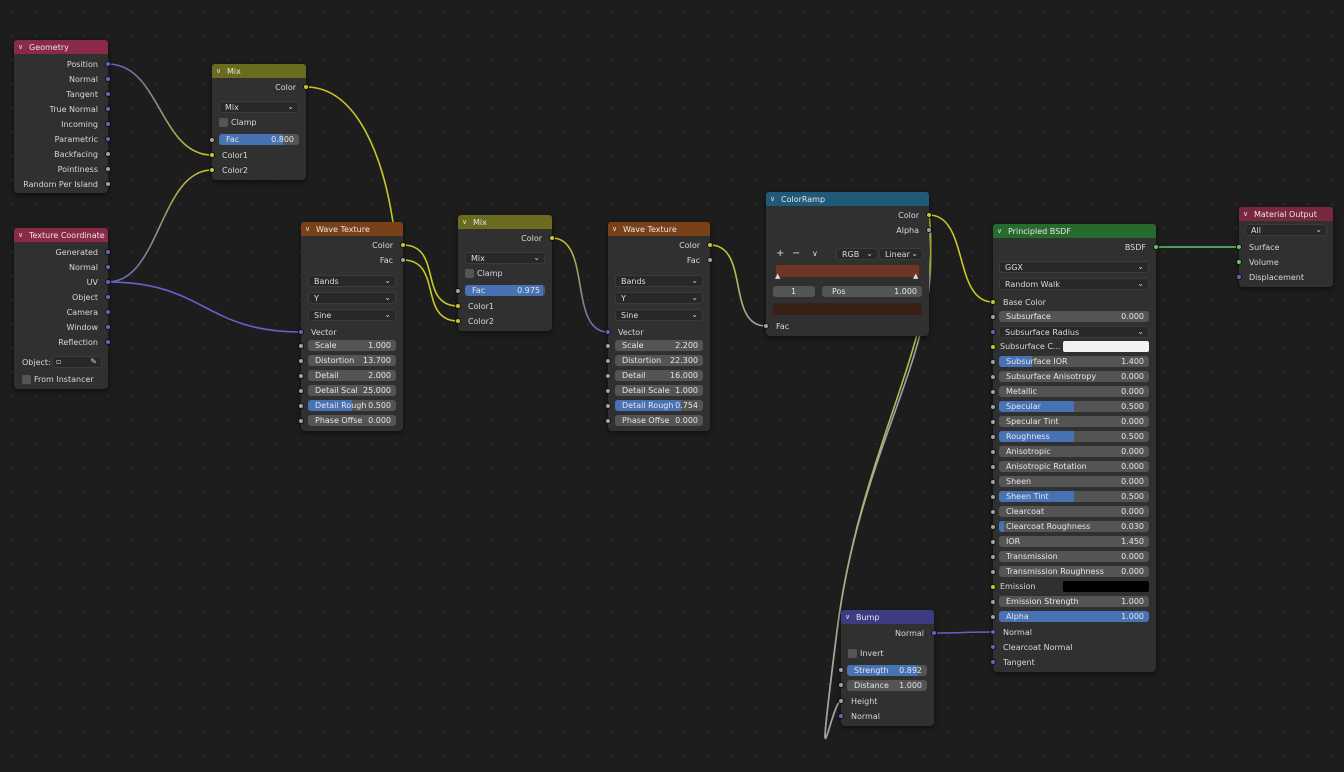  Describe the element at coordinates (259, 107) in the screenshot. I see `mix1-blend-dropdown: Mix ⌄` at that location.